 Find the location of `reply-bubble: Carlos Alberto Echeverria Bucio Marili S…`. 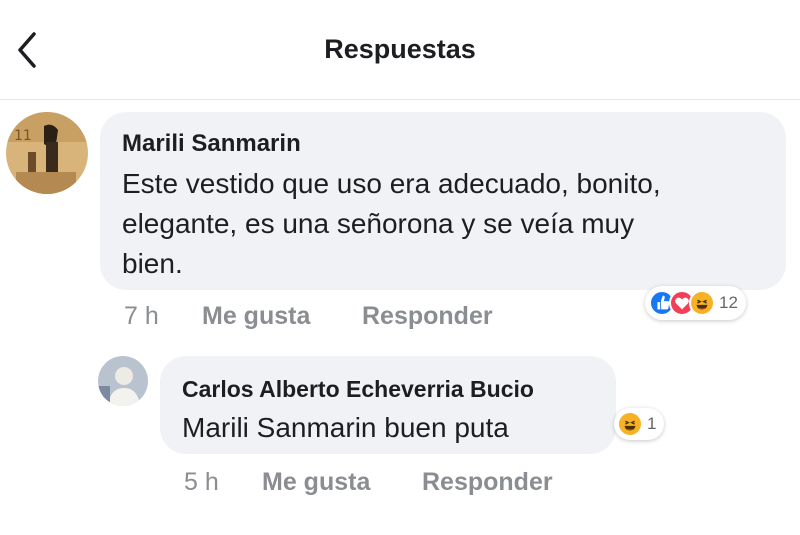

reply-bubble: Carlos Alberto Echeverria Bucio Marili S… is located at coordinates (388, 405).